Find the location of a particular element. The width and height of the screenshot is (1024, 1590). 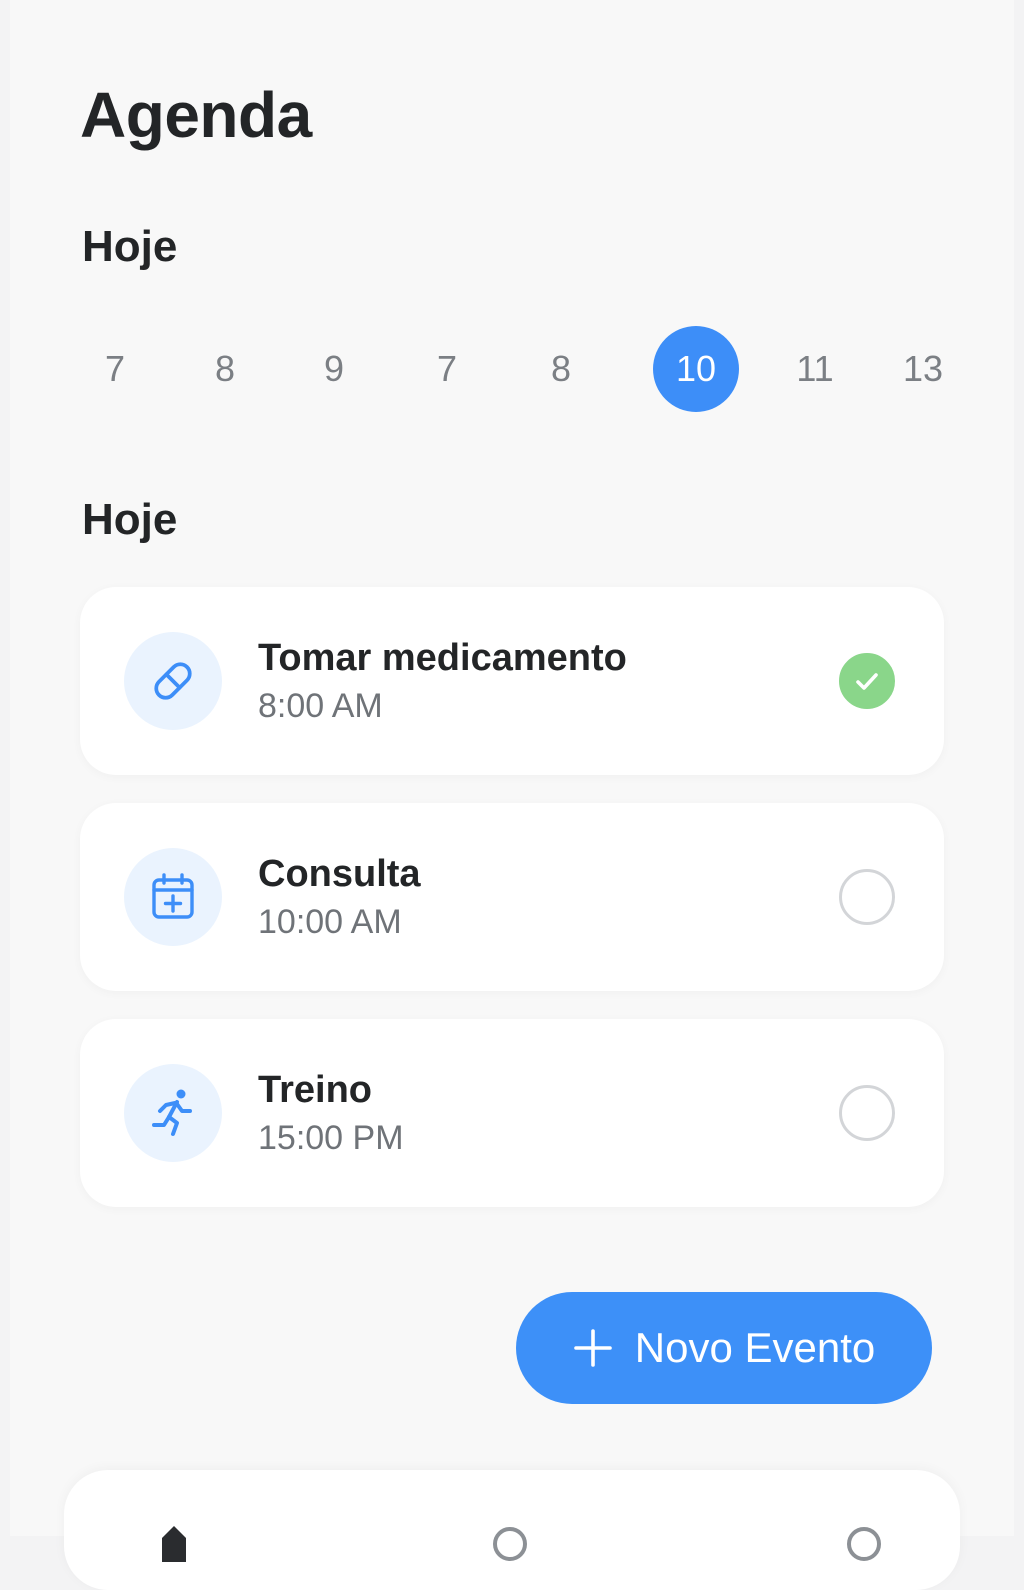

event-time: 10:00 AM is located at coordinates (330, 922).